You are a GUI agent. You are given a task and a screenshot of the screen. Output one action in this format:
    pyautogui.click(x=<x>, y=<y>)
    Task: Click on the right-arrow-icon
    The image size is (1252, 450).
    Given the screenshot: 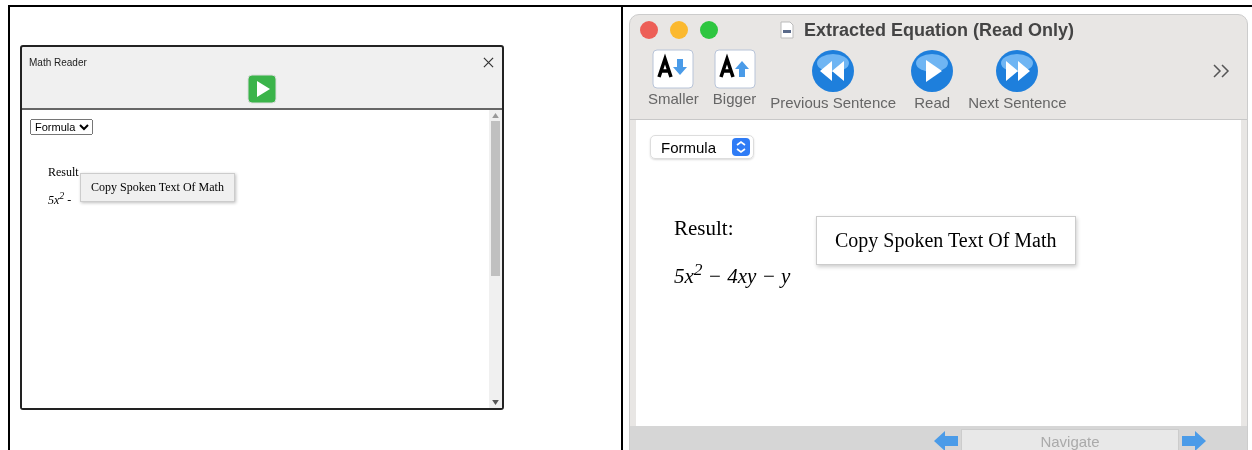 What is the action you would take?
    pyautogui.click(x=1194, y=440)
    